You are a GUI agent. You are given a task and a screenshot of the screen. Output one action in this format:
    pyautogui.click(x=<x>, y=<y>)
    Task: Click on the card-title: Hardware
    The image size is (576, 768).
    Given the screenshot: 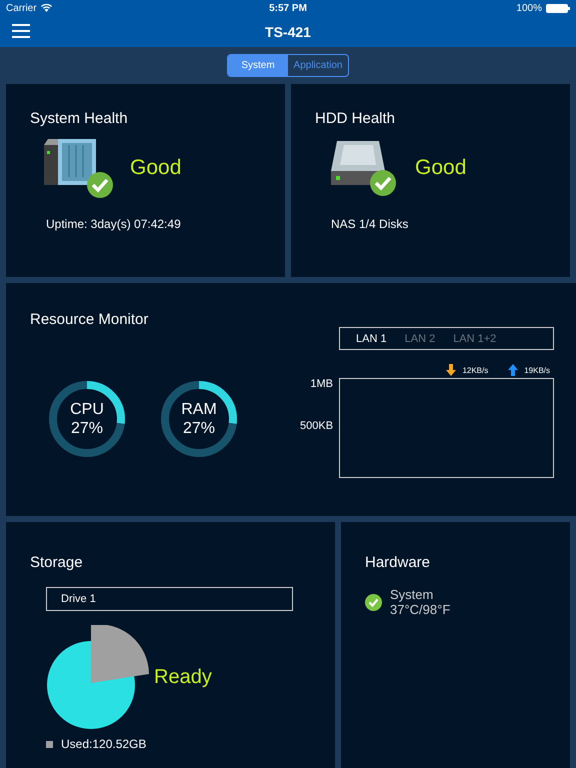 What is the action you would take?
    pyautogui.click(x=398, y=562)
    